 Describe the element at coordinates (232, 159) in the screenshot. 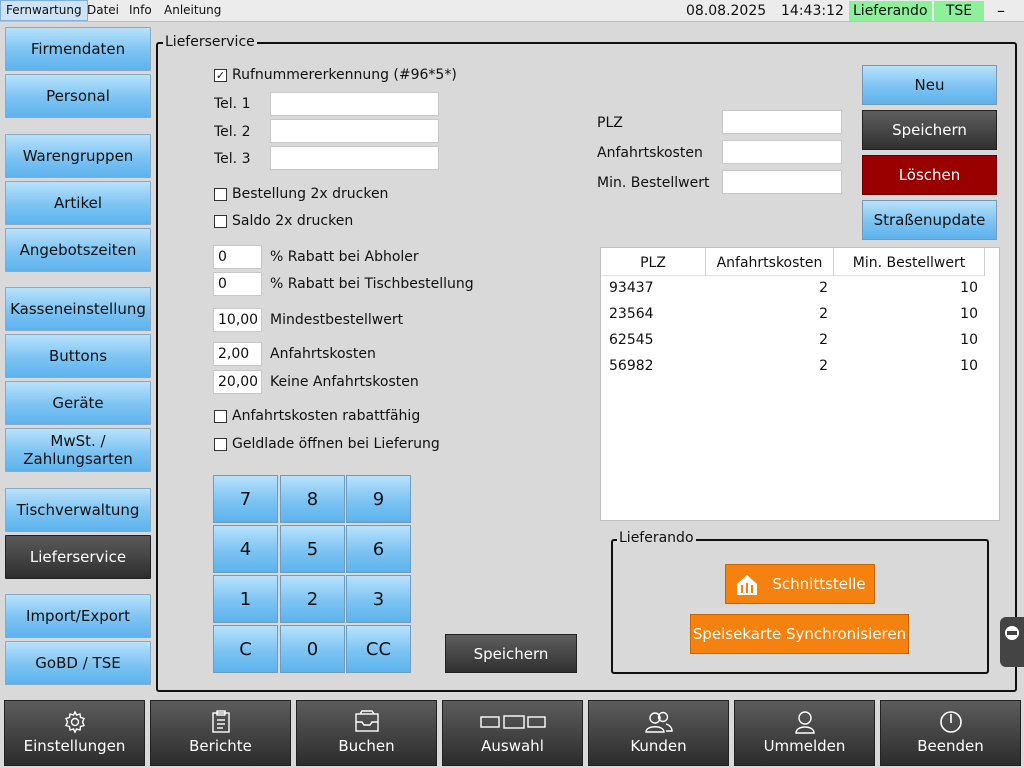

I see `tel3-label: Tel. 3` at that location.